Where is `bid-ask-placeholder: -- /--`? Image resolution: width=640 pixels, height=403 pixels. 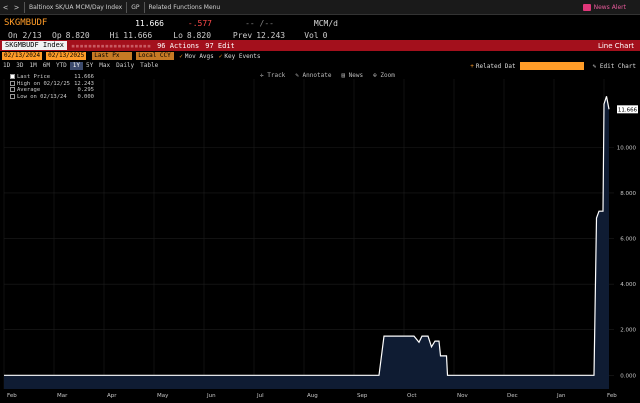
bid-ask-placeholder: -- /-- is located at coordinates (259, 23).